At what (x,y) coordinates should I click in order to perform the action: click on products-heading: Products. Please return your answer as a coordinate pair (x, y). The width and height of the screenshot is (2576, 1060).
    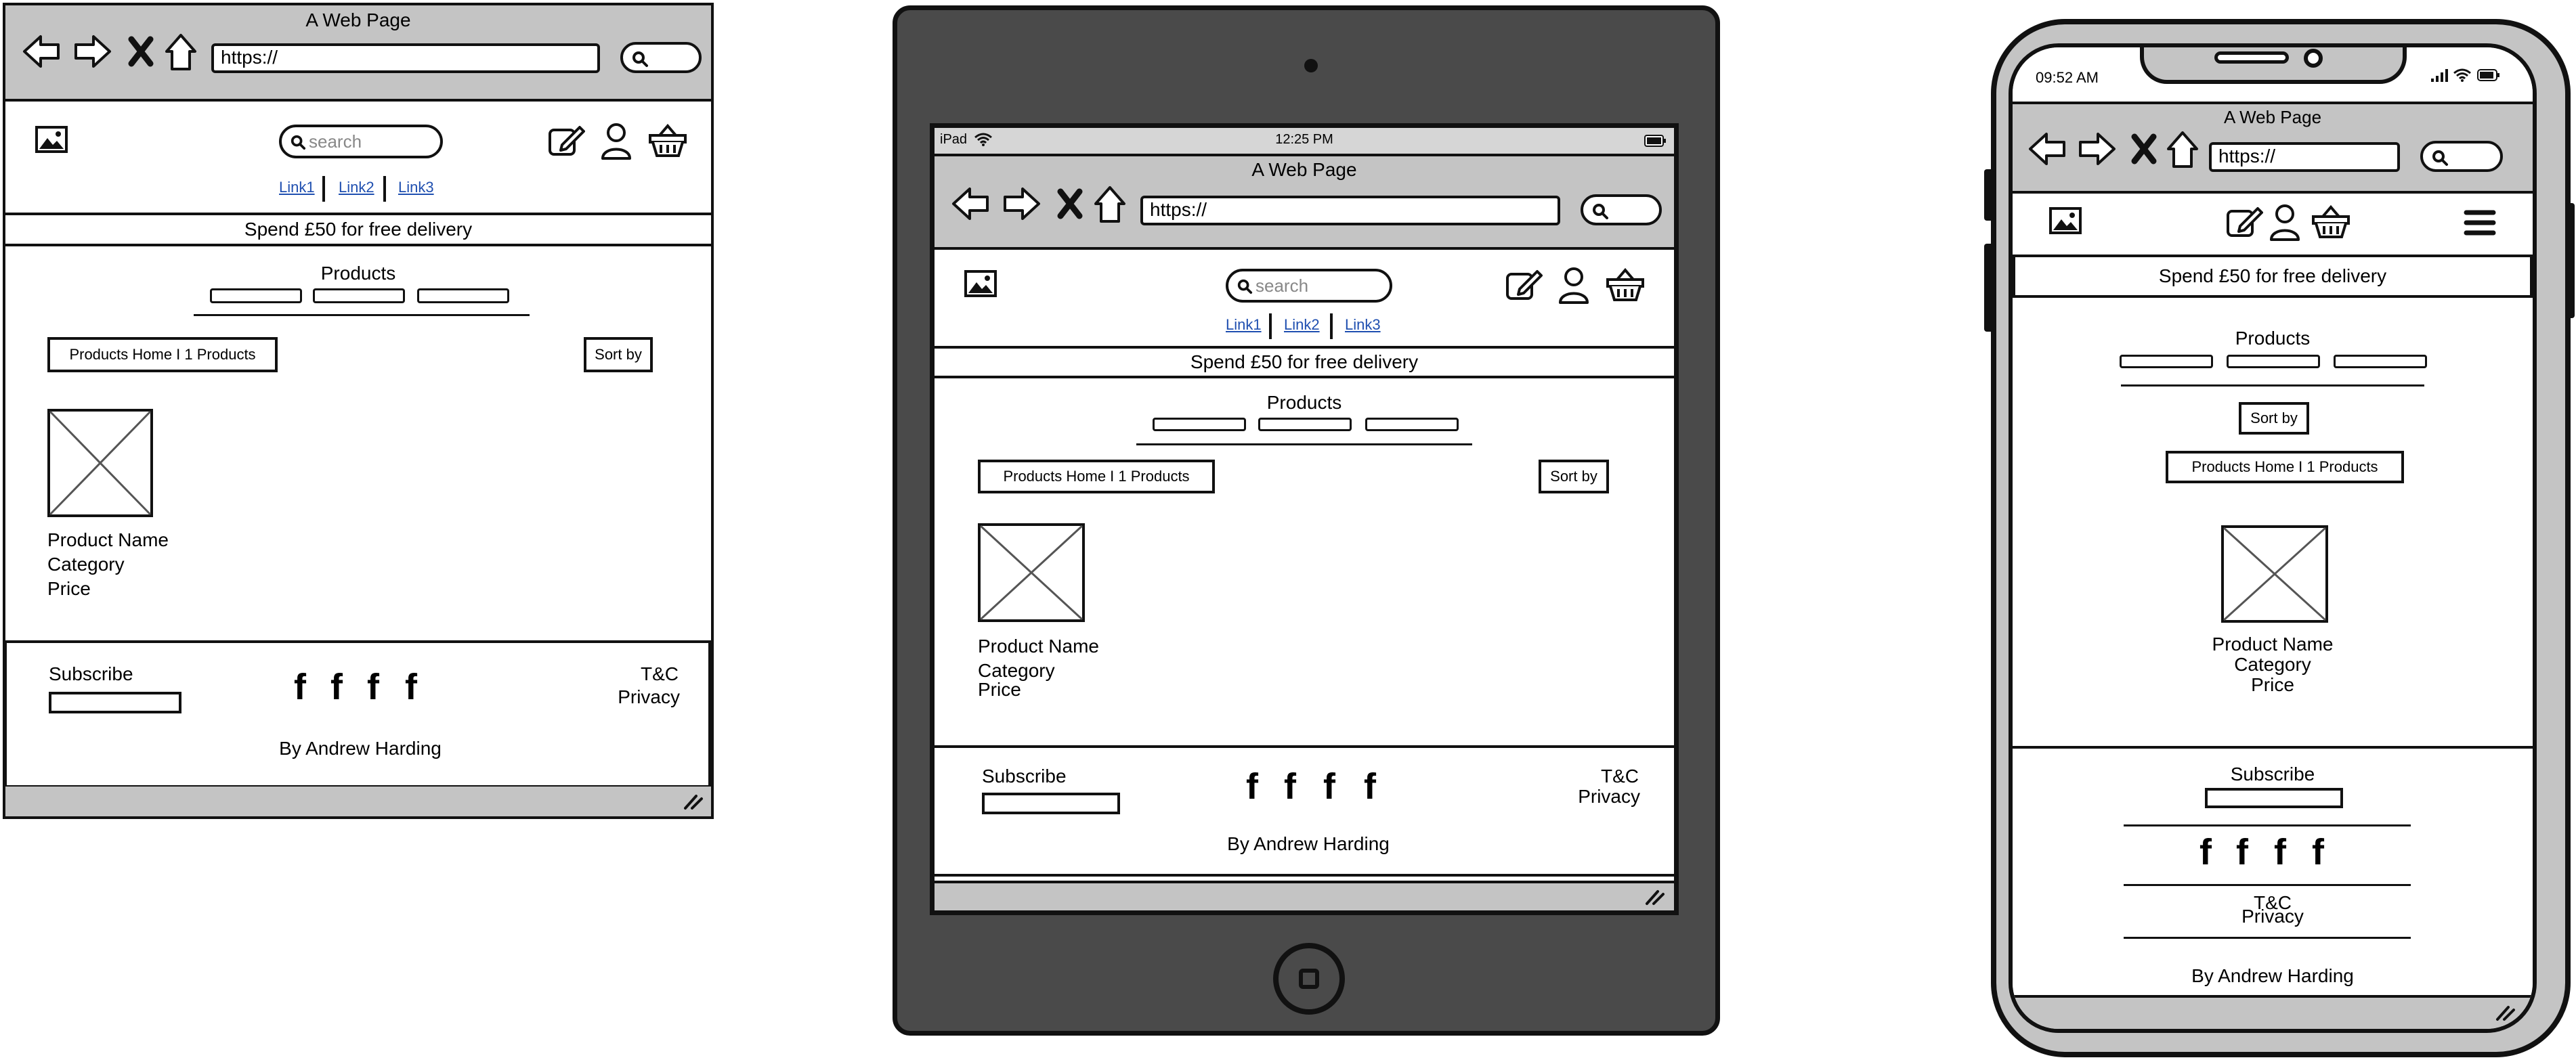
    Looking at the image, I should click on (1304, 402).